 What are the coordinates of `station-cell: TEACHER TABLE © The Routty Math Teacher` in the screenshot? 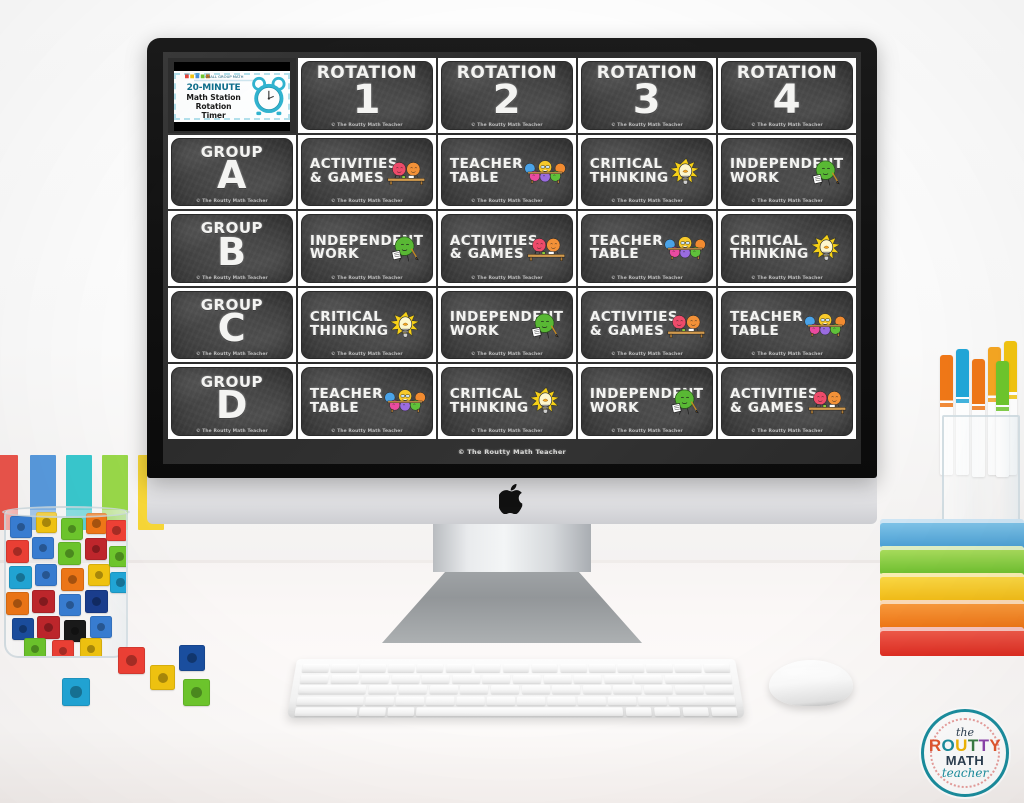 It's located at (646, 248).